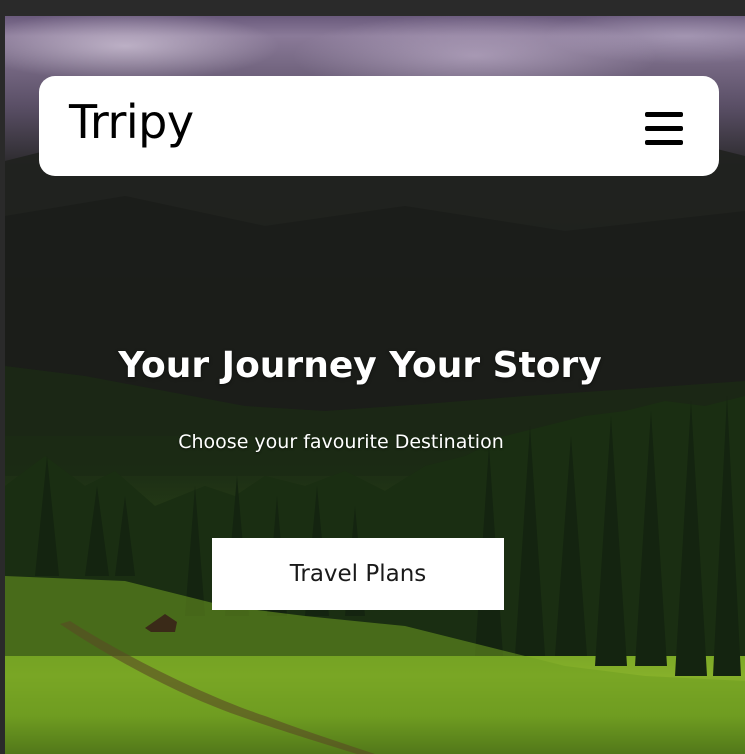 This screenshot has height=754, width=745. Describe the element at coordinates (131, 122) in the screenshot. I see `brand-logo-text: Trripy` at that location.